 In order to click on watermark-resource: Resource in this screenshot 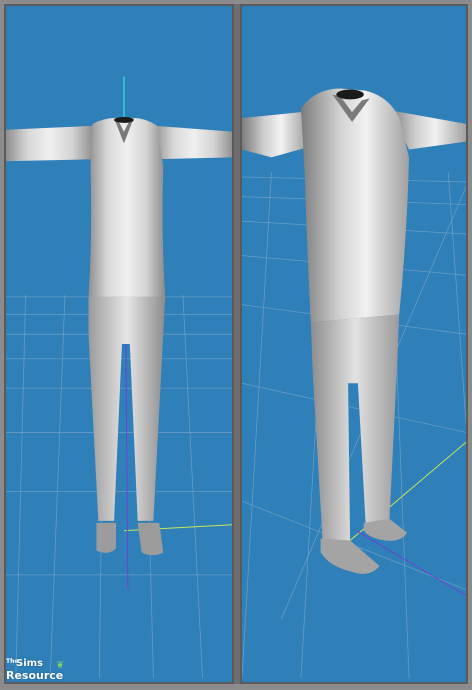, I will do `click(35, 675)`.